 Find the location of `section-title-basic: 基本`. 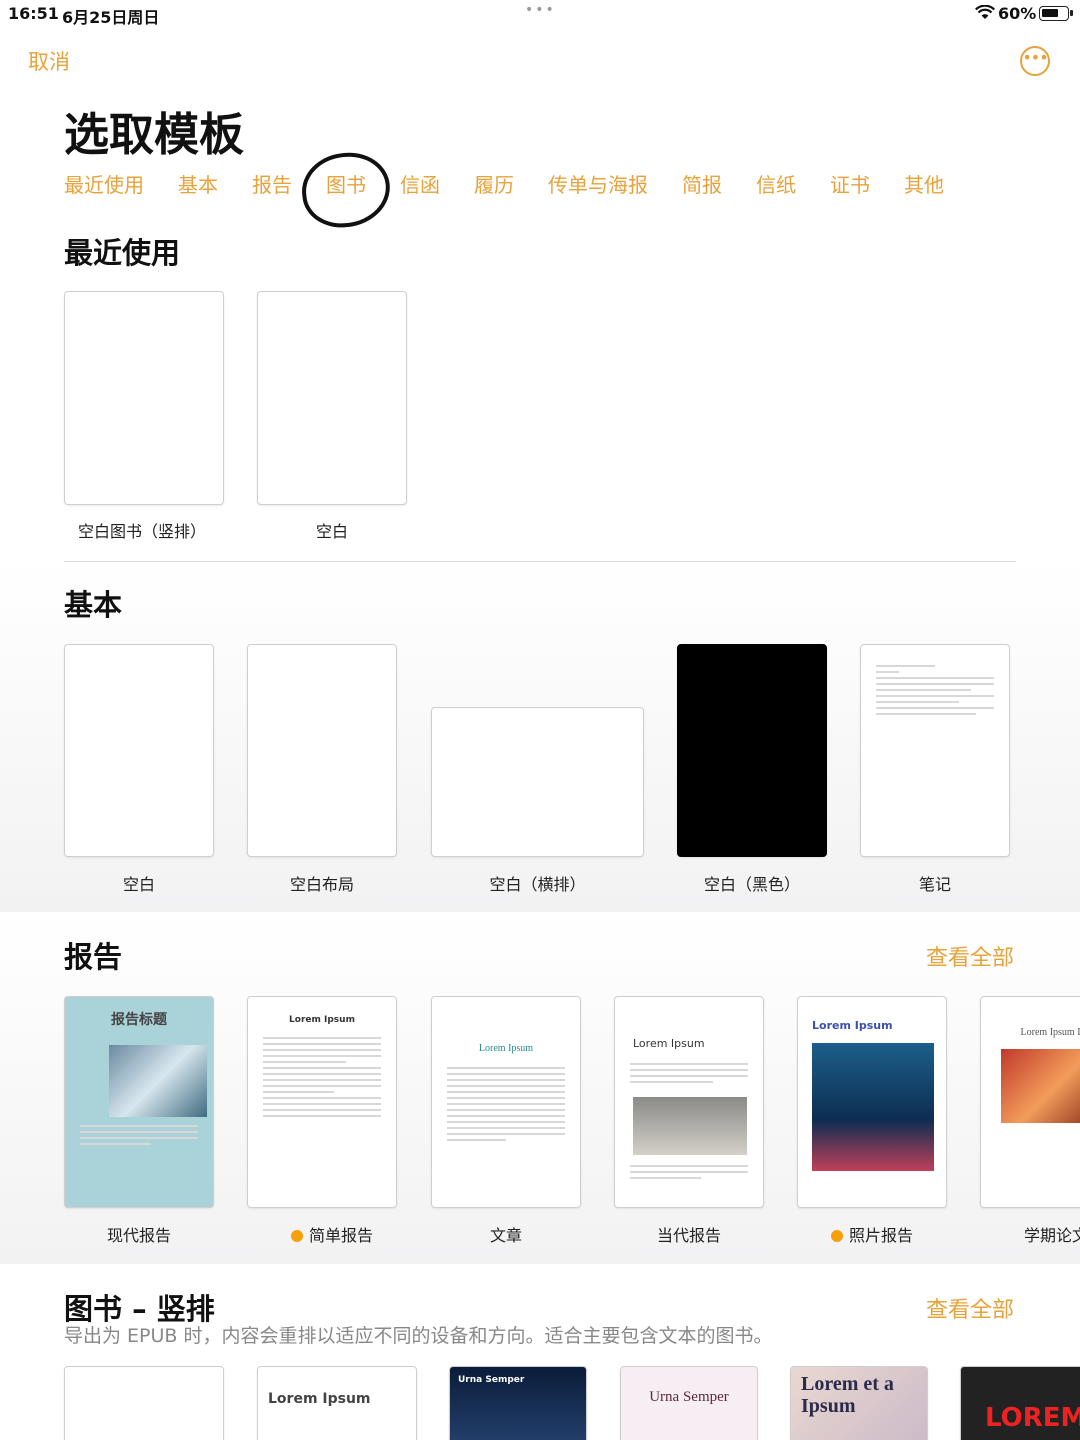

section-title-basic: 基本 is located at coordinates (93, 605).